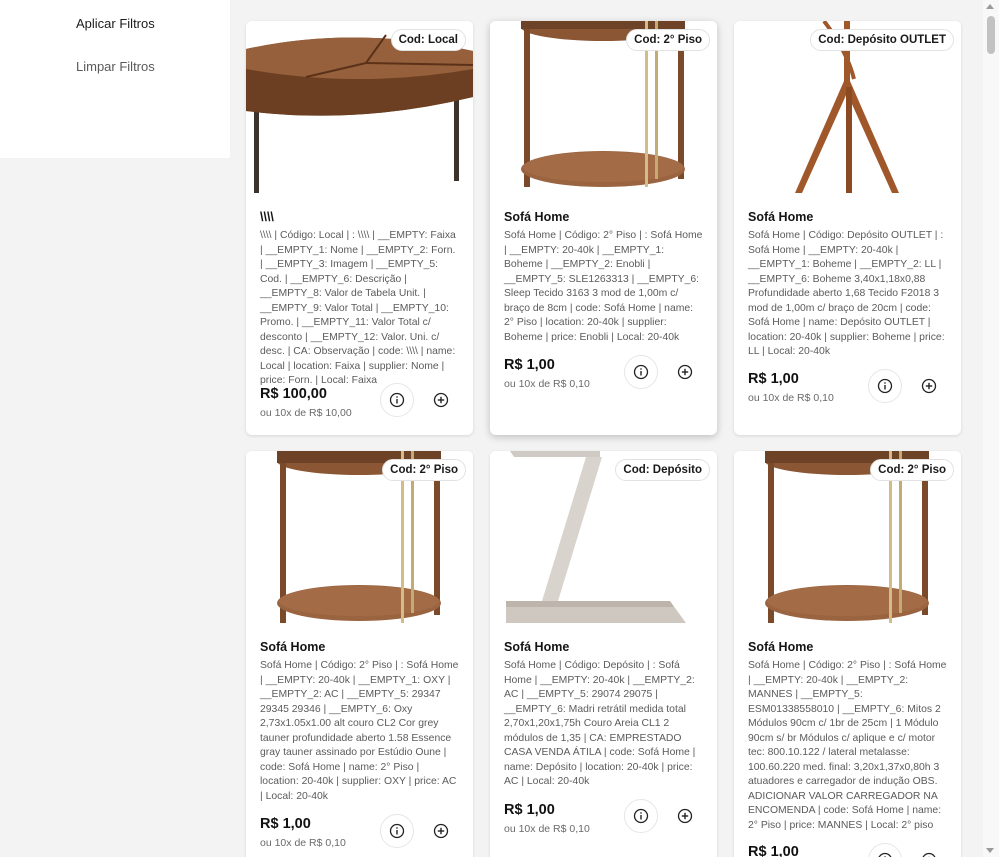  Describe the element at coordinates (293, 394) in the screenshot. I see `product-price: R$ 100,00` at that location.